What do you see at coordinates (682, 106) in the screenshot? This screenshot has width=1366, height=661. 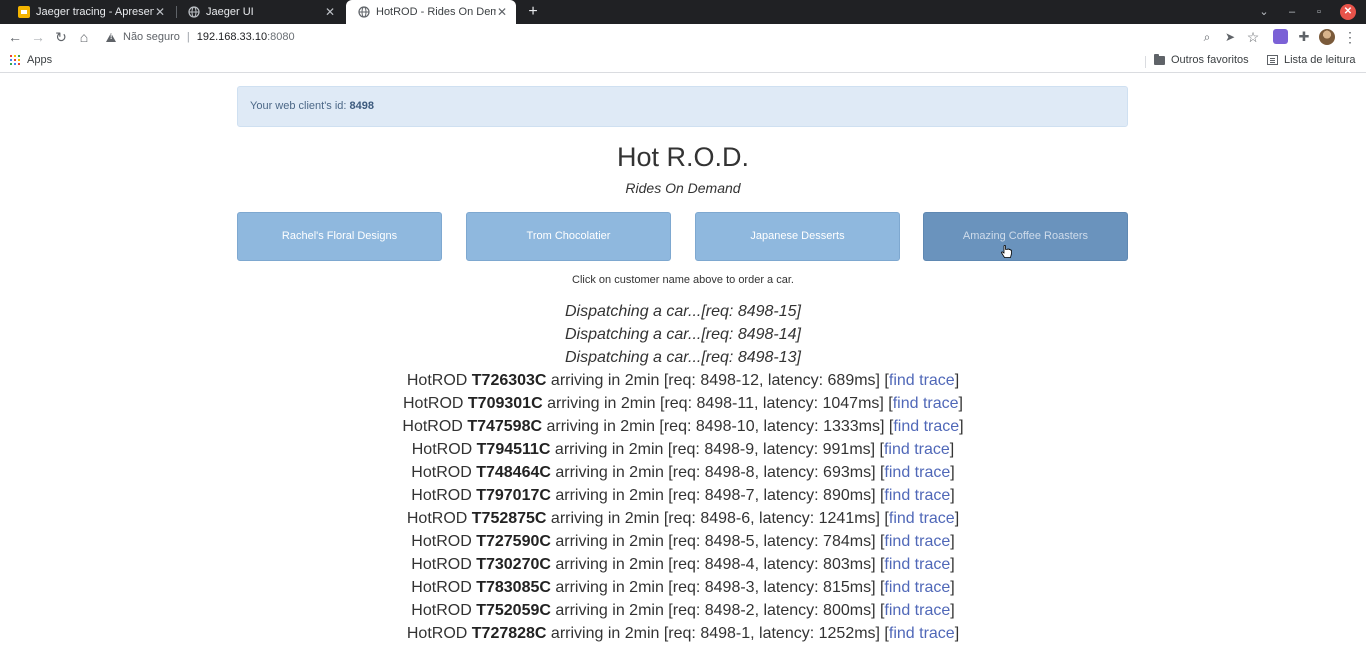 I see `client-id-alert: Your web client's id: 8498` at bounding box center [682, 106].